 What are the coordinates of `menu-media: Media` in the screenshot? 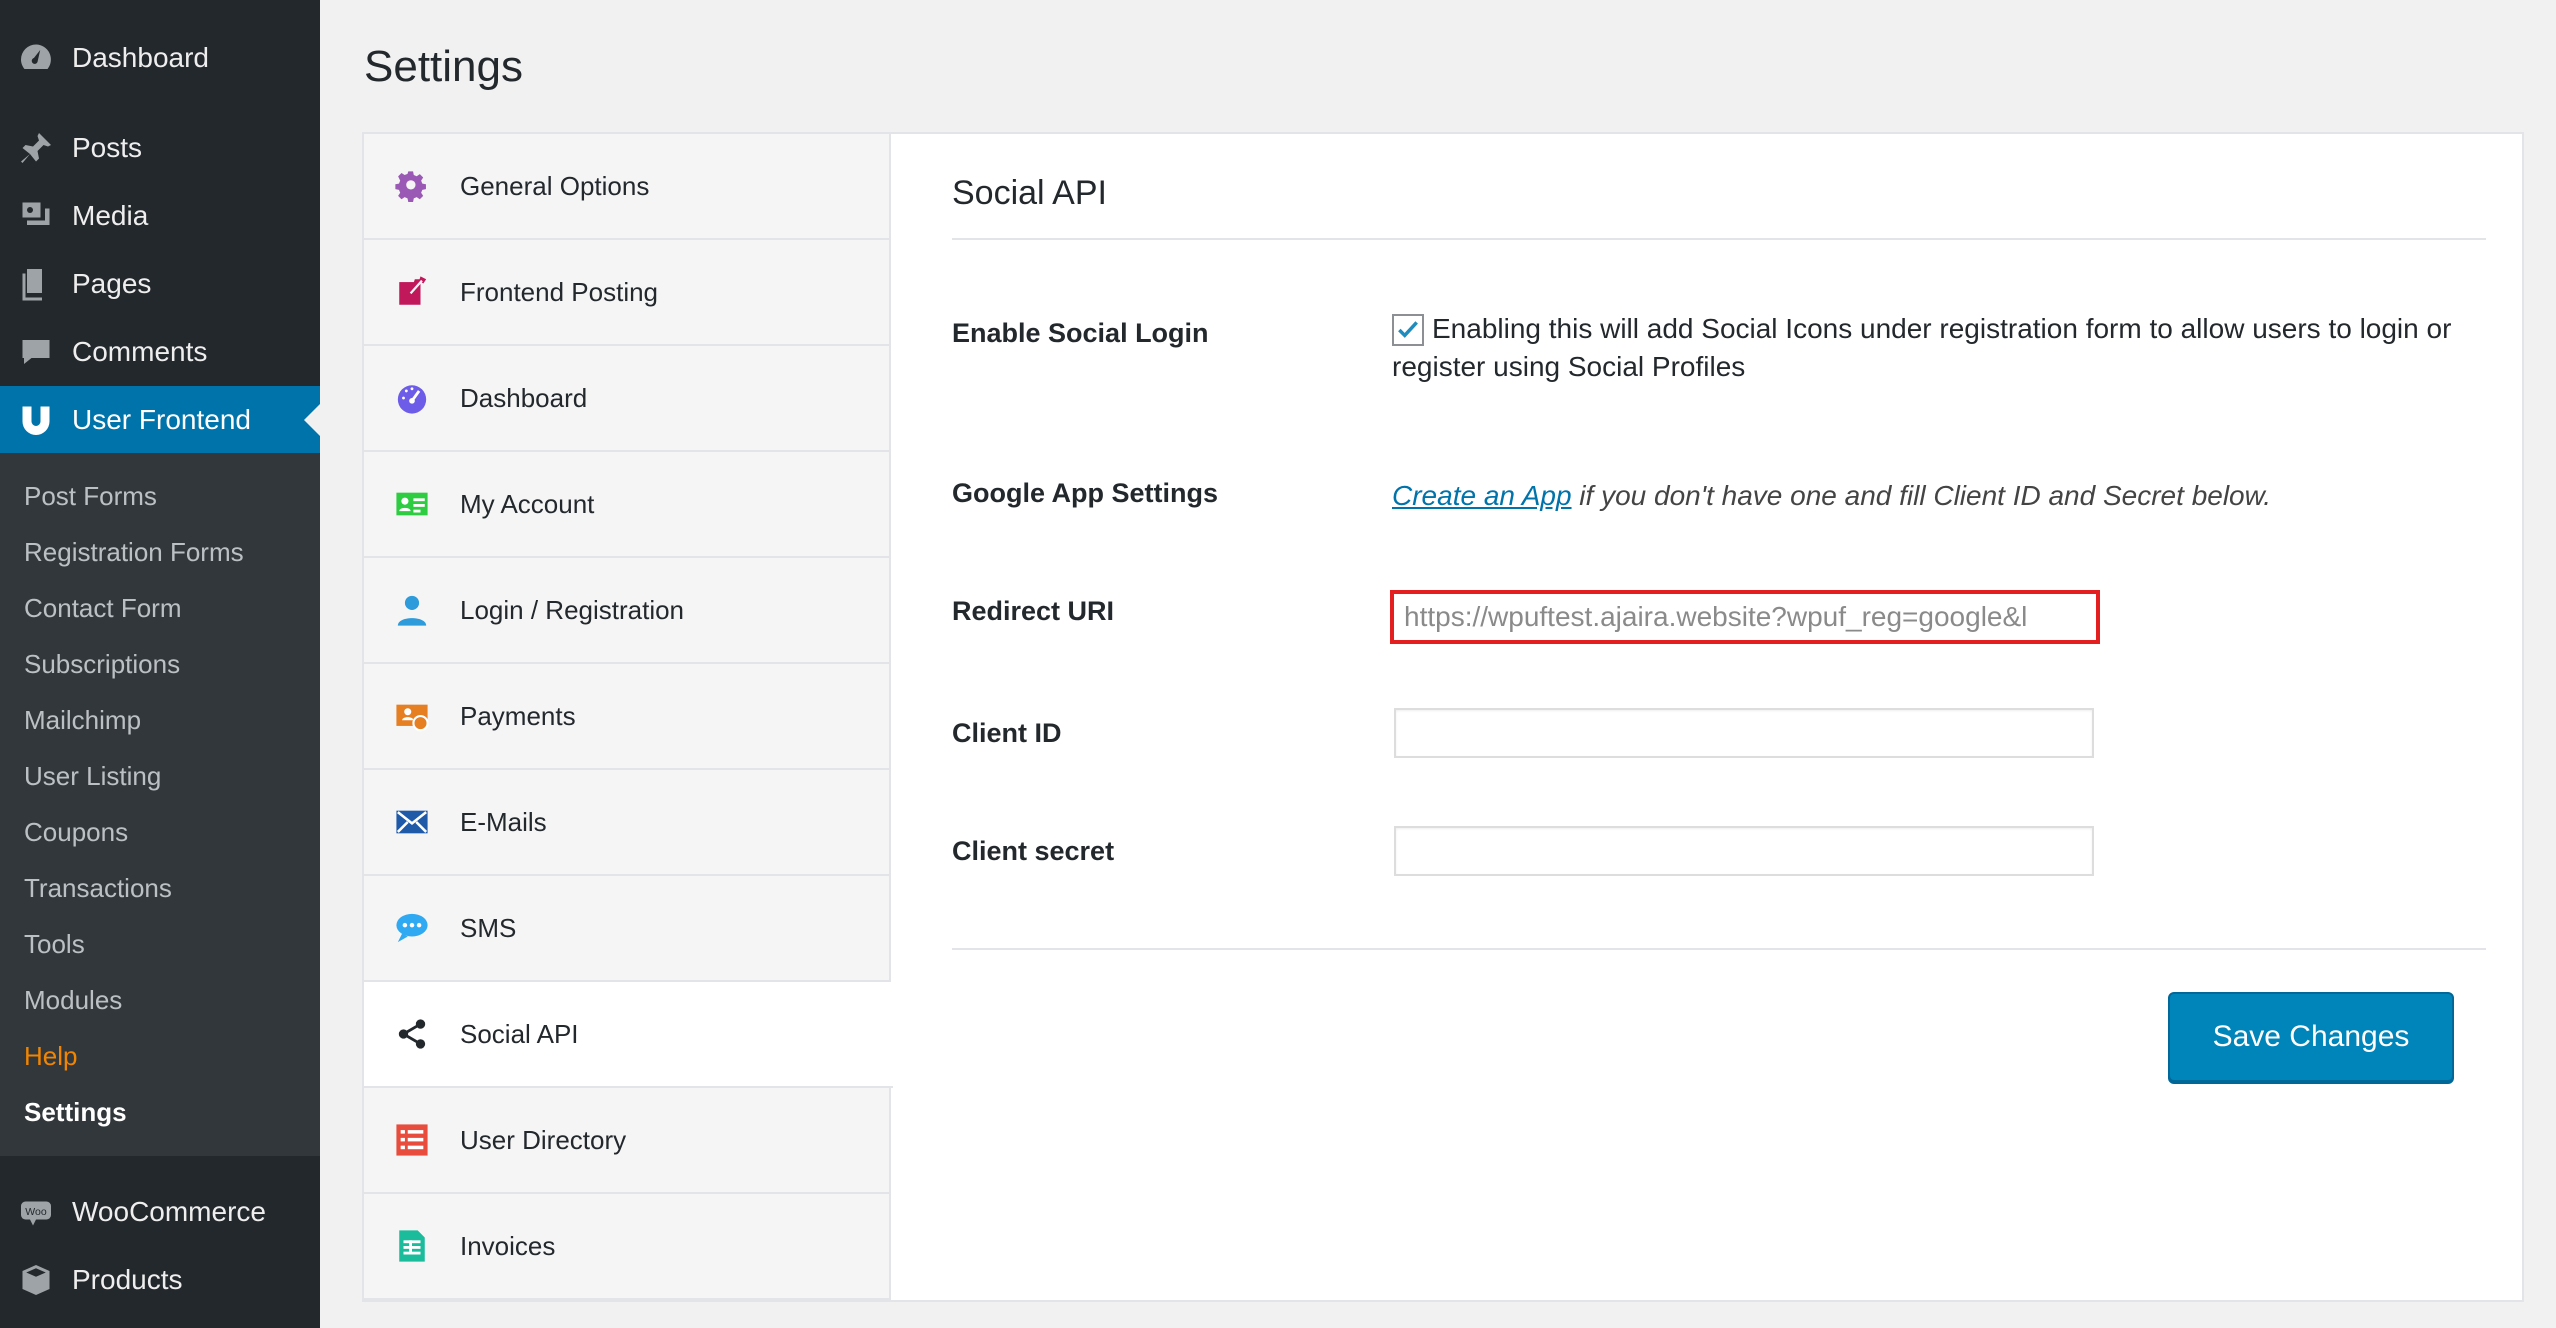 It's located at (160, 216).